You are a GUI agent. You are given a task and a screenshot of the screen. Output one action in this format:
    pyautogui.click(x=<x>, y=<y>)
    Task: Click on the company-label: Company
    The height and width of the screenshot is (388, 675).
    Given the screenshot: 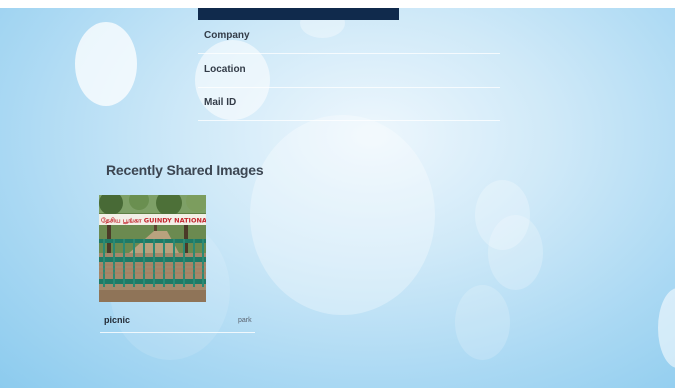 What is the action you would take?
    pyautogui.click(x=227, y=35)
    